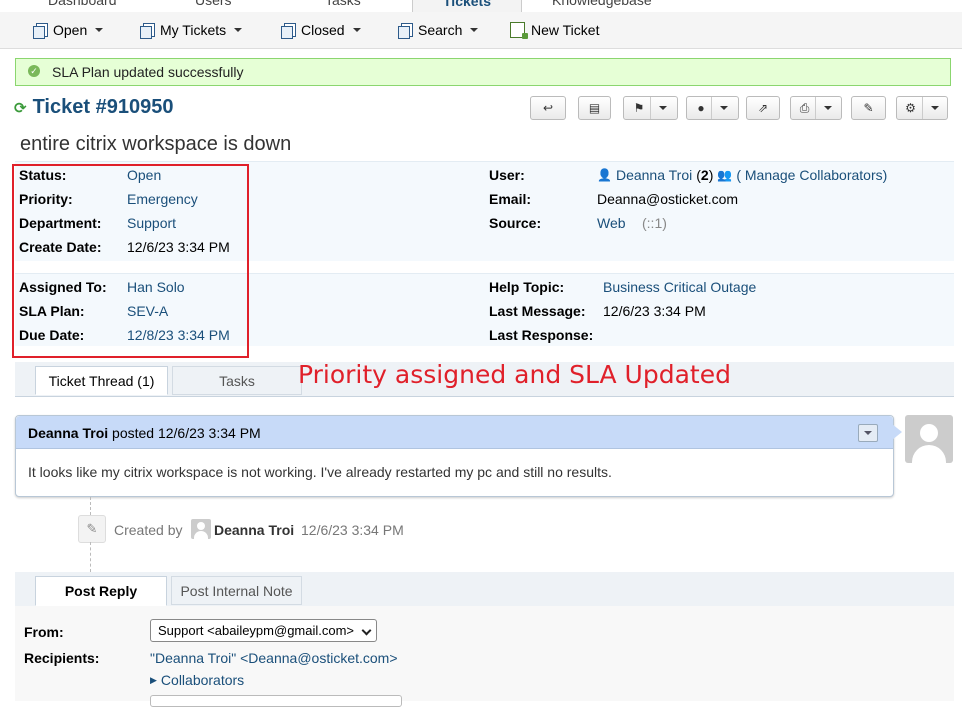 This screenshot has width=962, height=707. I want to click on ticket-title: ⟳ Ticket #910950, so click(93, 107).